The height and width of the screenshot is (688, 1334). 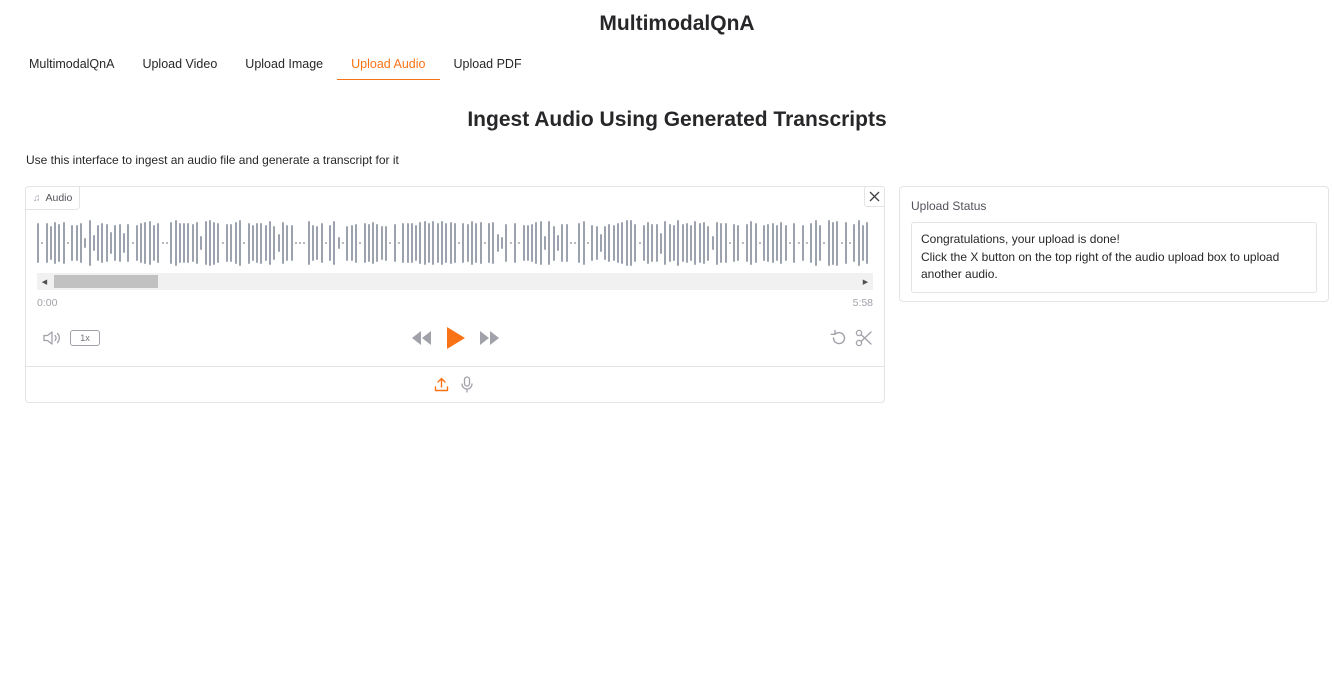 What do you see at coordinates (441, 384) in the screenshot?
I see `upload-icon` at bounding box center [441, 384].